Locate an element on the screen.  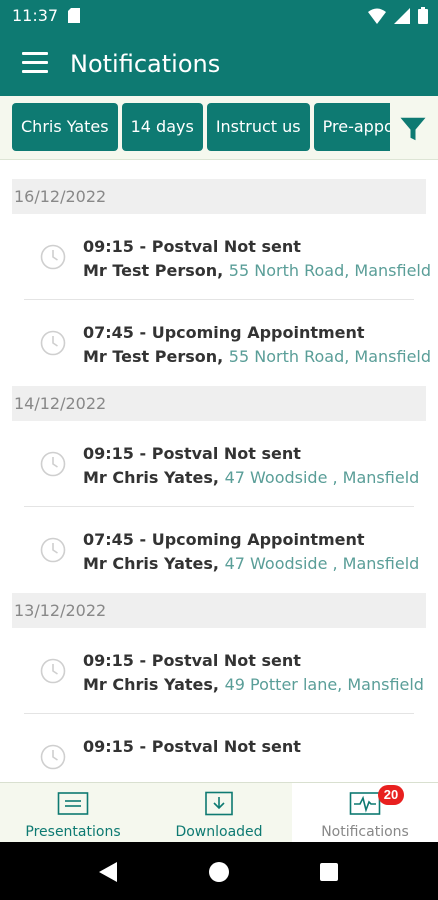
nav-presentations: Presentations is located at coordinates (73, 812).